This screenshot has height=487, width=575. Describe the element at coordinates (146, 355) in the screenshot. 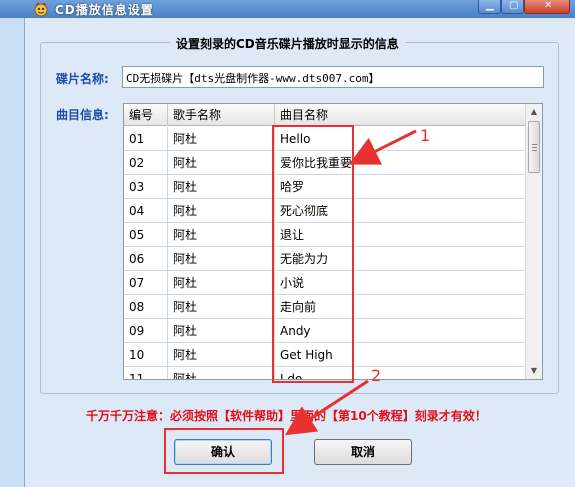

I see `track-number-cell: 10` at that location.